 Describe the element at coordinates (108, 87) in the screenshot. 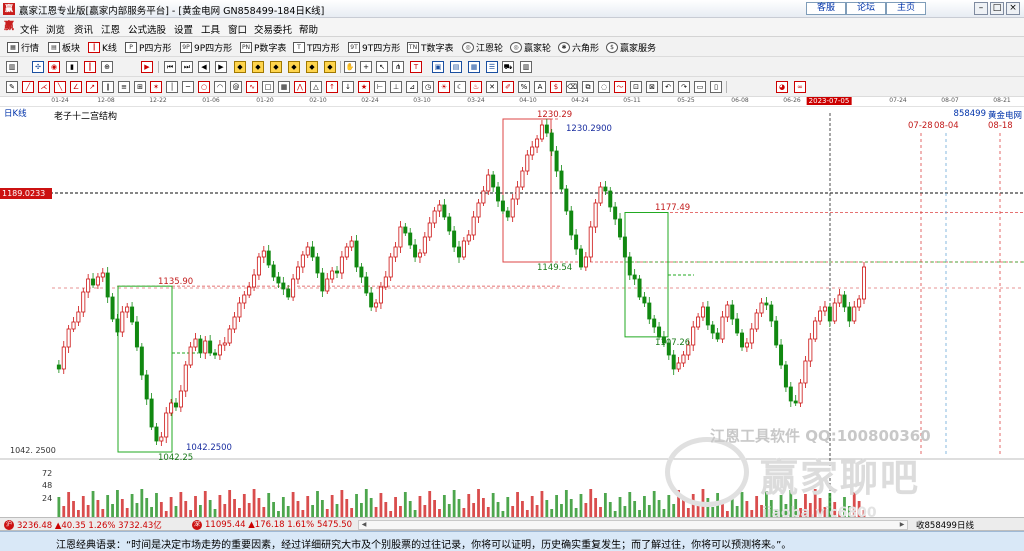

I see `parallel-icon: ∥` at that location.